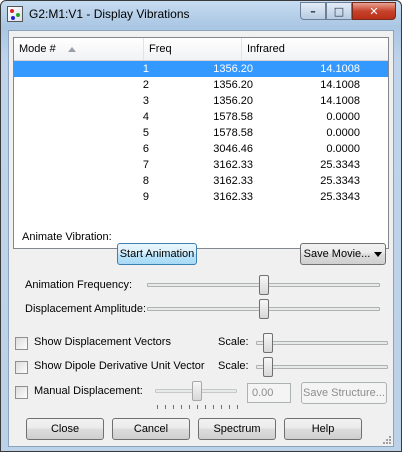 This screenshot has width=402, height=452. What do you see at coordinates (322, 367) in the screenshot?
I see `dipole-scale-track` at bounding box center [322, 367].